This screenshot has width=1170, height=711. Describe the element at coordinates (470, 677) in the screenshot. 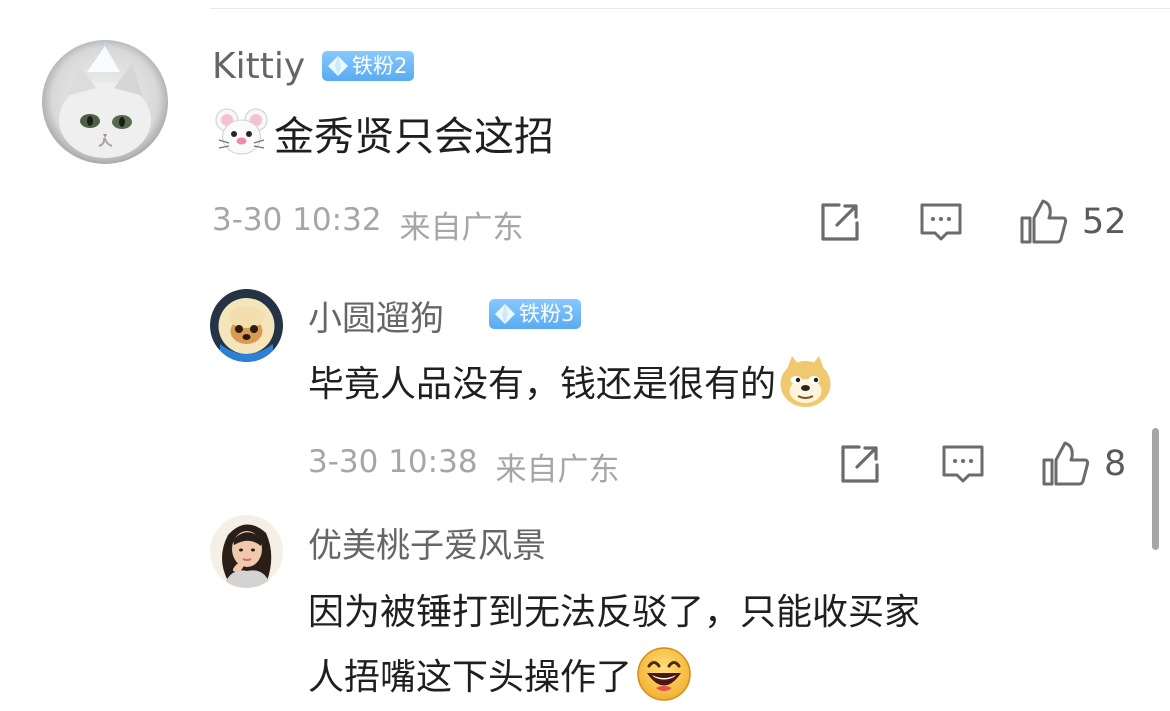

I see `comment-body-line-2: 人捂嘴这下头操作了` at that location.